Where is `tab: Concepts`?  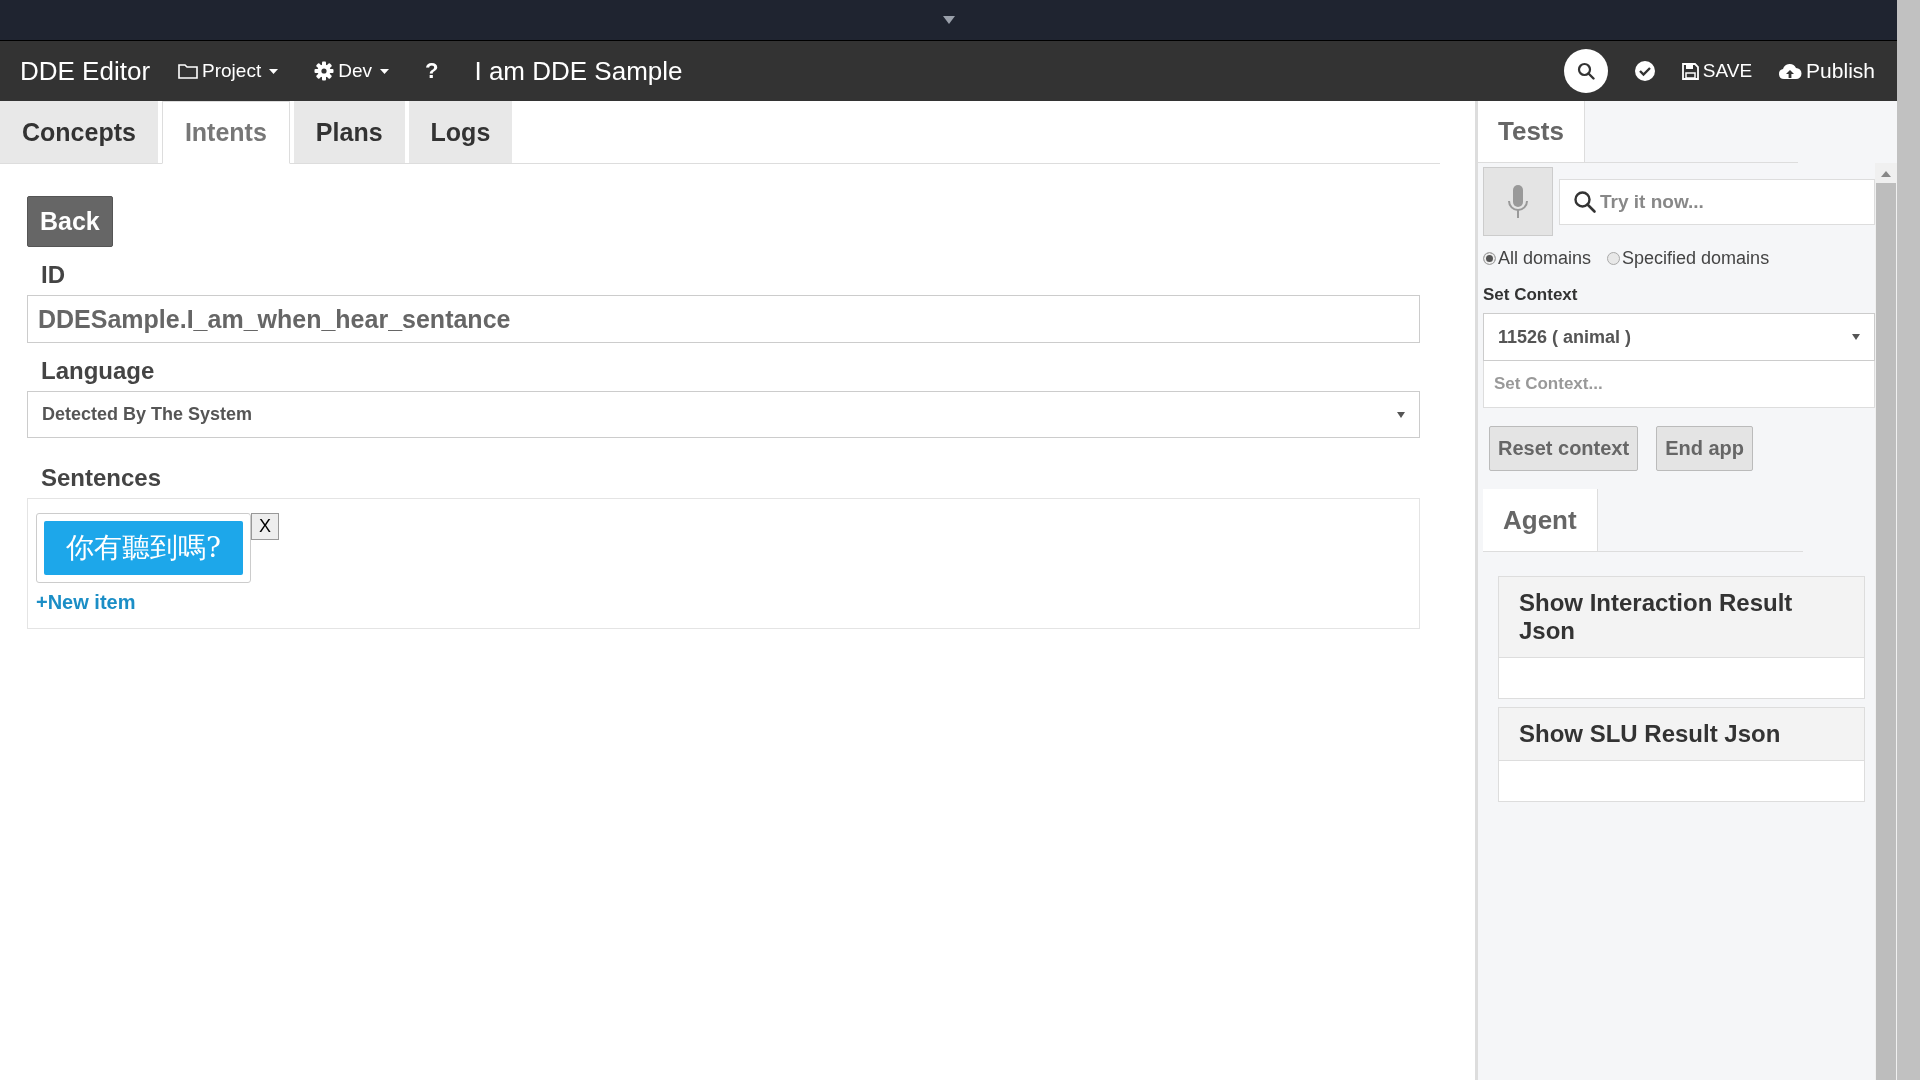
tab: Concepts is located at coordinates (79, 132).